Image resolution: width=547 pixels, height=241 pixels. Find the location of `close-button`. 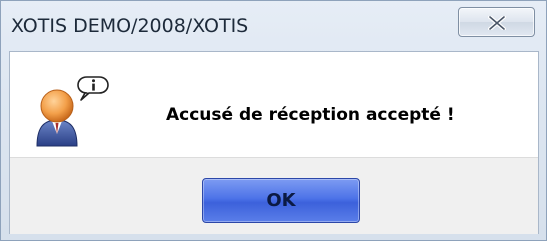

close-button is located at coordinates (496, 22).